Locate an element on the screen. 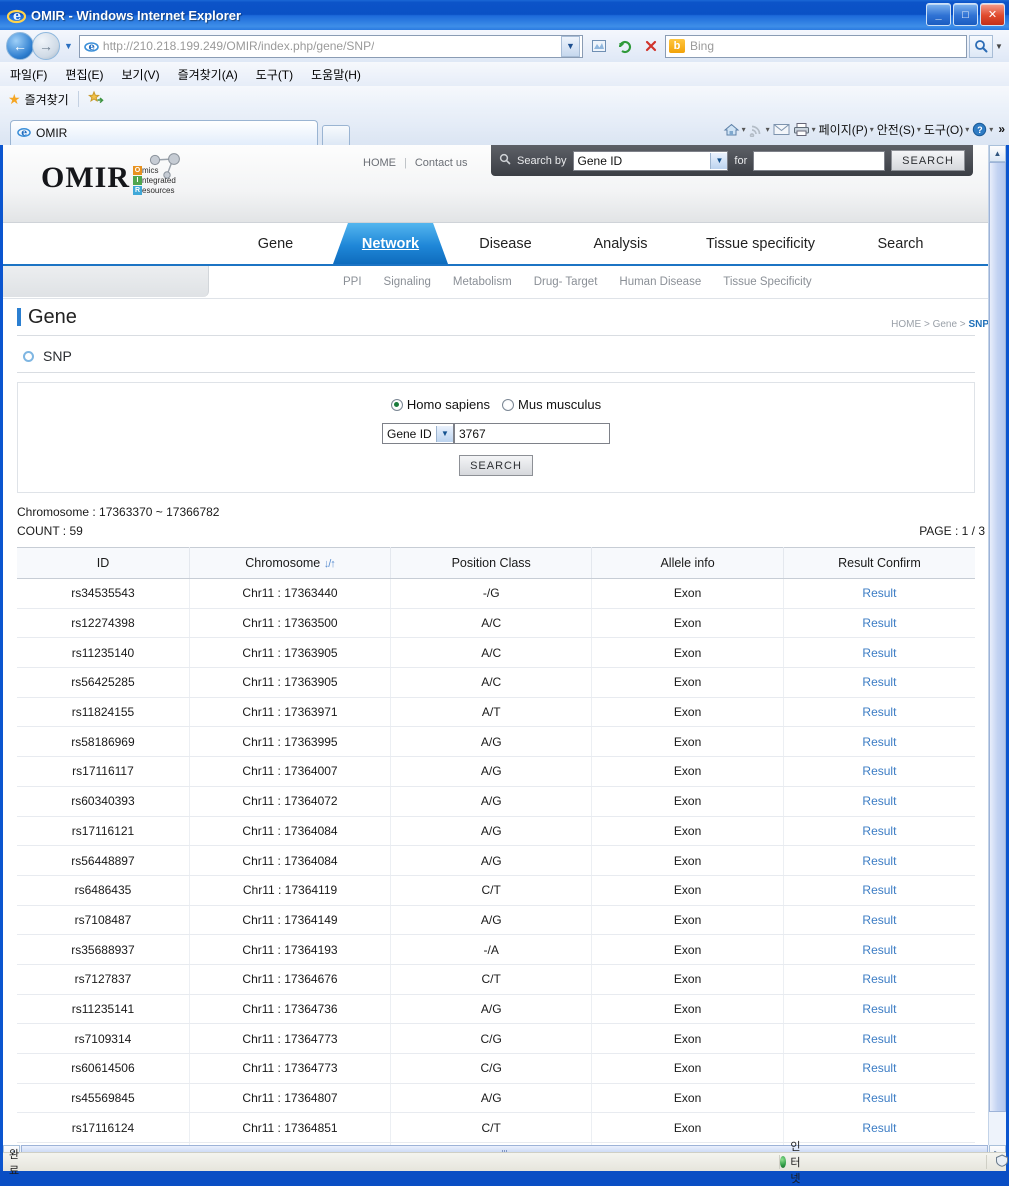 This screenshot has height=1186, width=1009. nav-item-disease: Disease is located at coordinates (505, 243).